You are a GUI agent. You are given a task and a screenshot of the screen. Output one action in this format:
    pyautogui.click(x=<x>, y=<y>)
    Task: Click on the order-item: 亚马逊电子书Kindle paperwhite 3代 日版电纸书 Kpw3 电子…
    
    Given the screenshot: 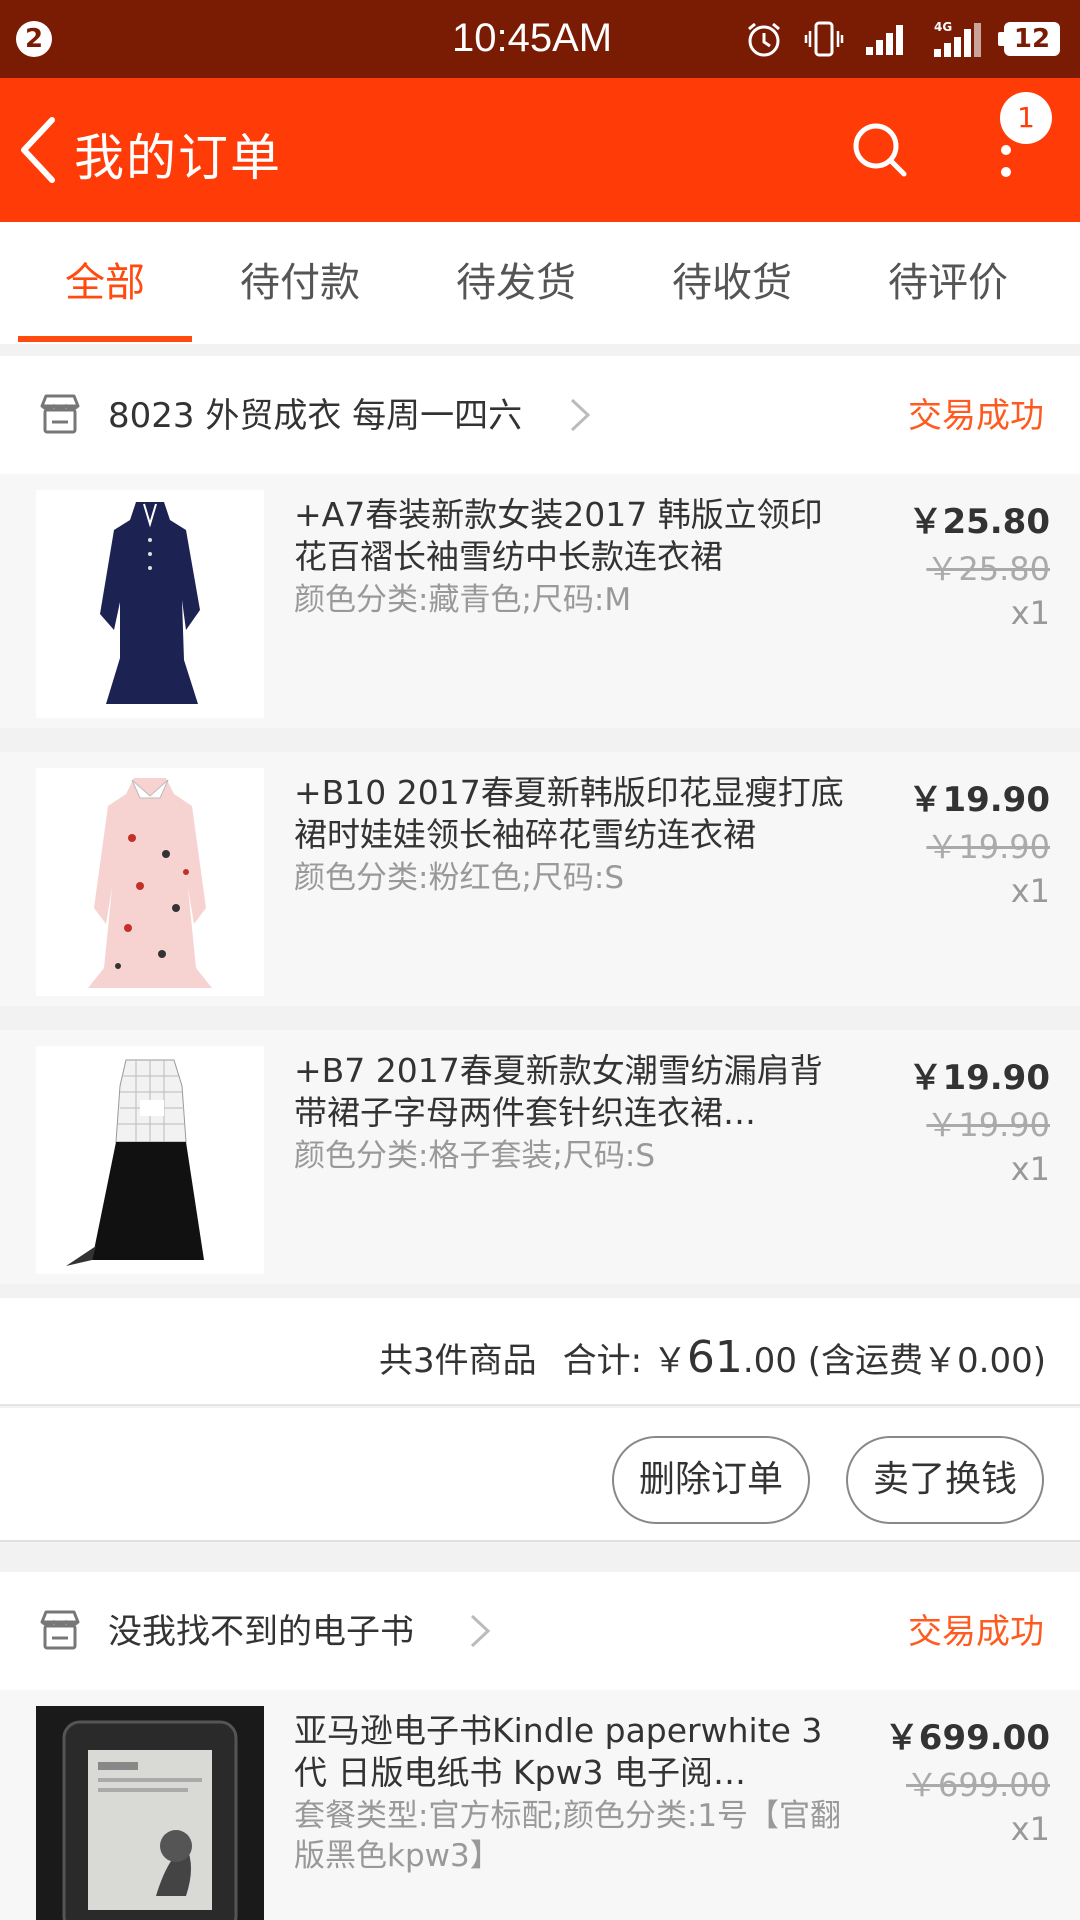 What is the action you would take?
    pyautogui.click(x=540, y=1805)
    